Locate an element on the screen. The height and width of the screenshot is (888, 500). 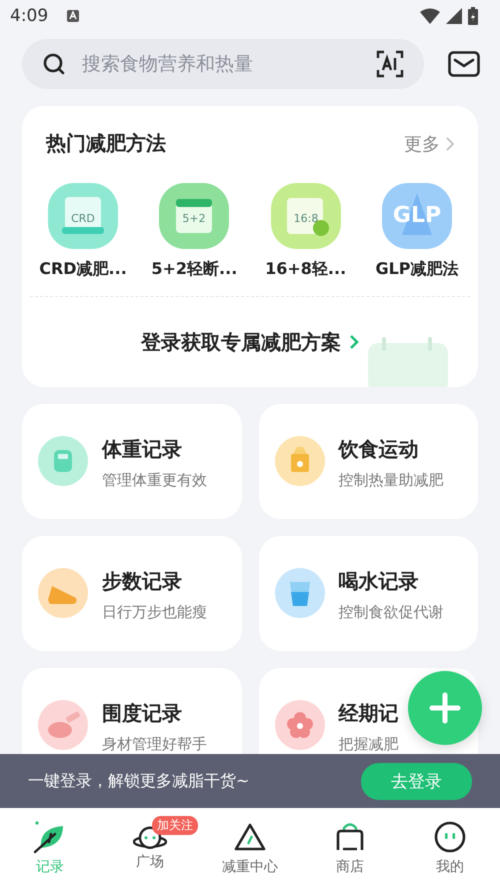
search-field: 搜索食物营养和热量 is located at coordinates (223, 64).